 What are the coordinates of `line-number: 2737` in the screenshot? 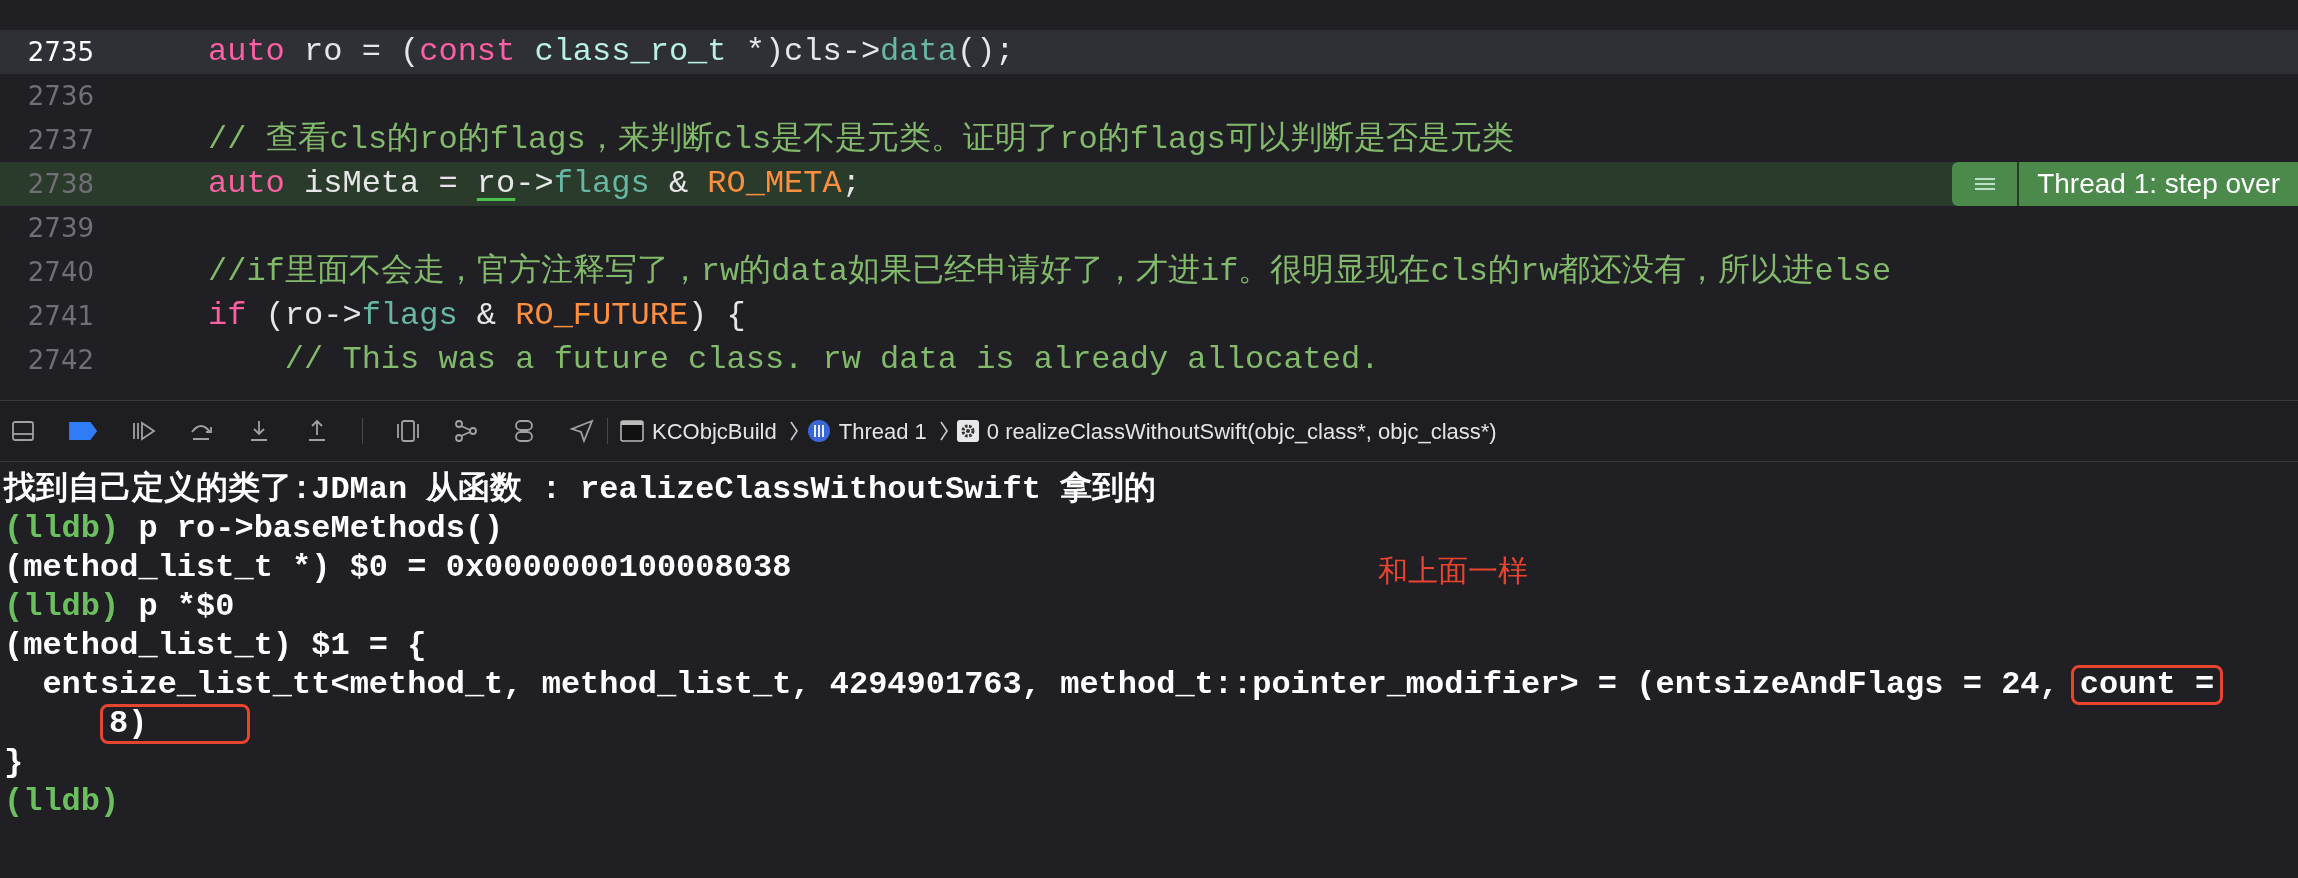 It's located at (60, 140).